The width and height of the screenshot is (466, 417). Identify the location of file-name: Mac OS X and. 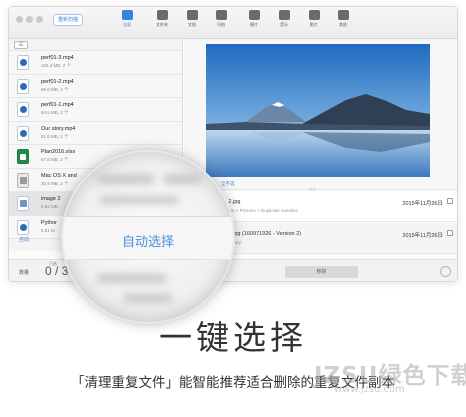
(59, 175).